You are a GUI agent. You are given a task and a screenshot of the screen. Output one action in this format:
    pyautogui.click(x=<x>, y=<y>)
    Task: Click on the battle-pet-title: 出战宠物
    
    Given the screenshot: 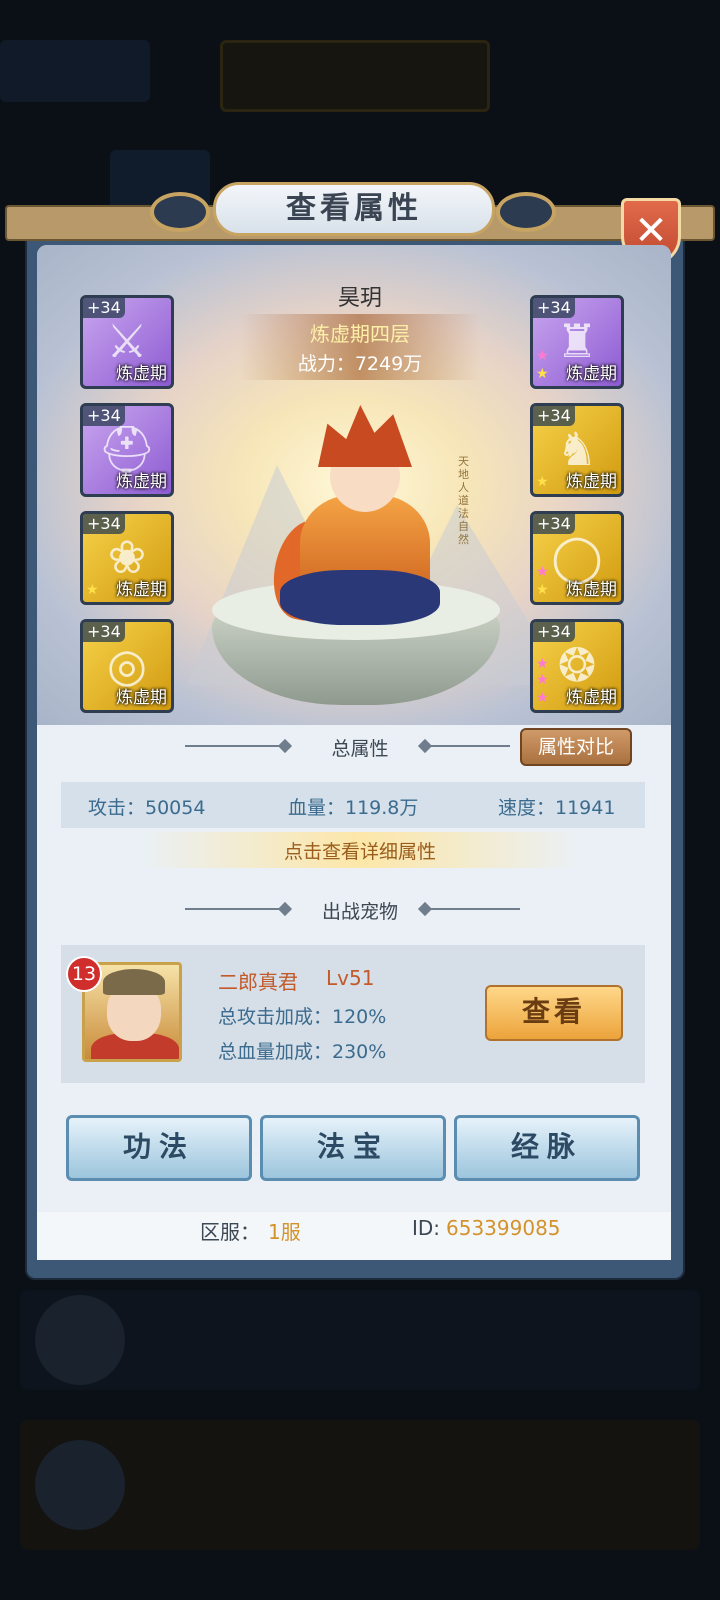 What is the action you would take?
    pyautogui.click(x=359, y=912)
    